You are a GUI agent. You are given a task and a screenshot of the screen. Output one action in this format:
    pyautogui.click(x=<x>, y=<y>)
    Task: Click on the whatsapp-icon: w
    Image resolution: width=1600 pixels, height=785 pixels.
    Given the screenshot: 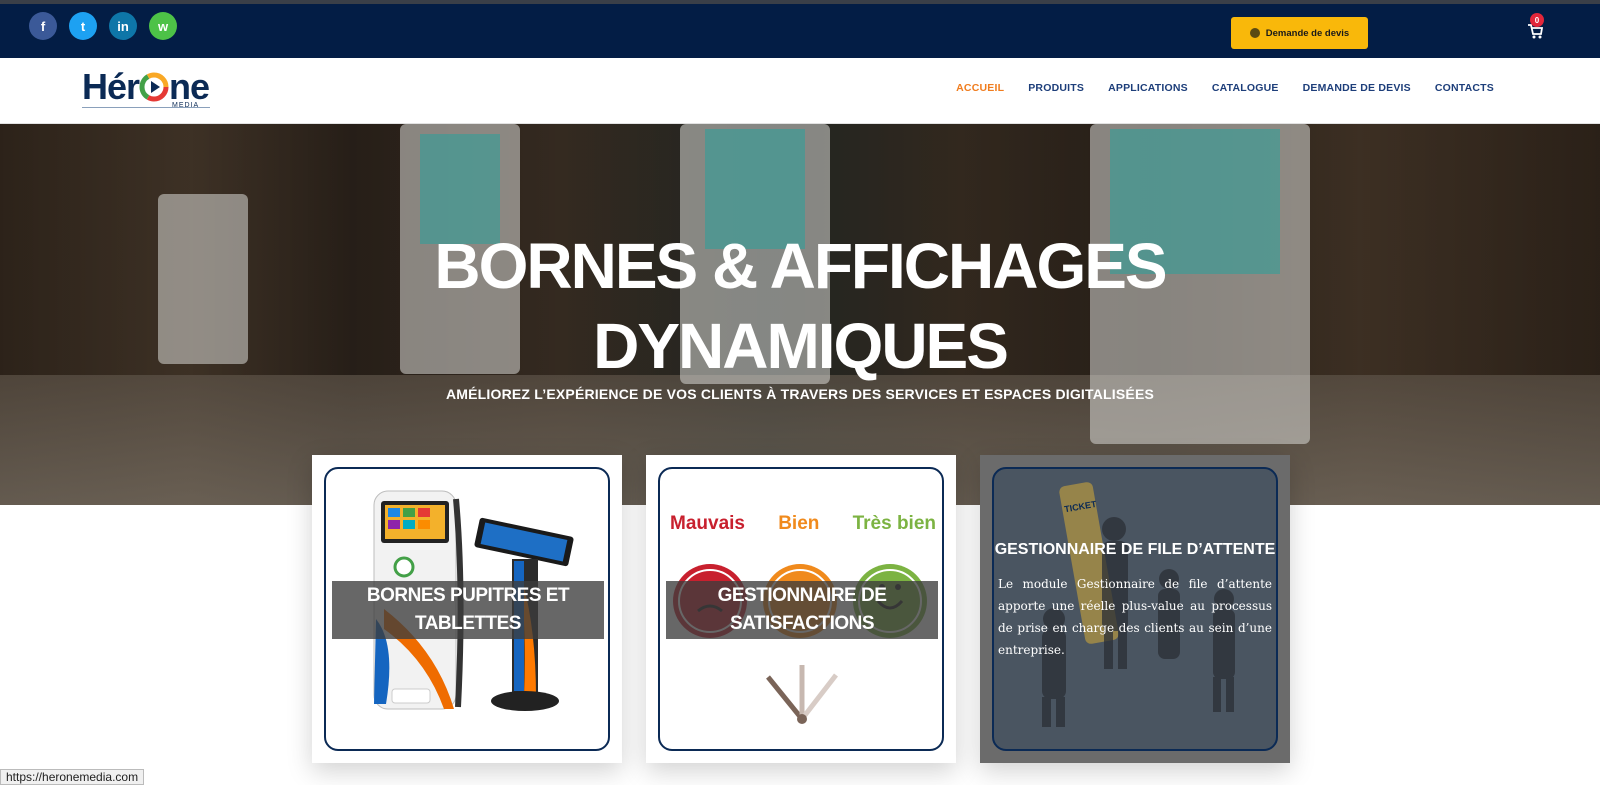 What is the action you would take?
    pyautogui.click(x=163, y=26)
    